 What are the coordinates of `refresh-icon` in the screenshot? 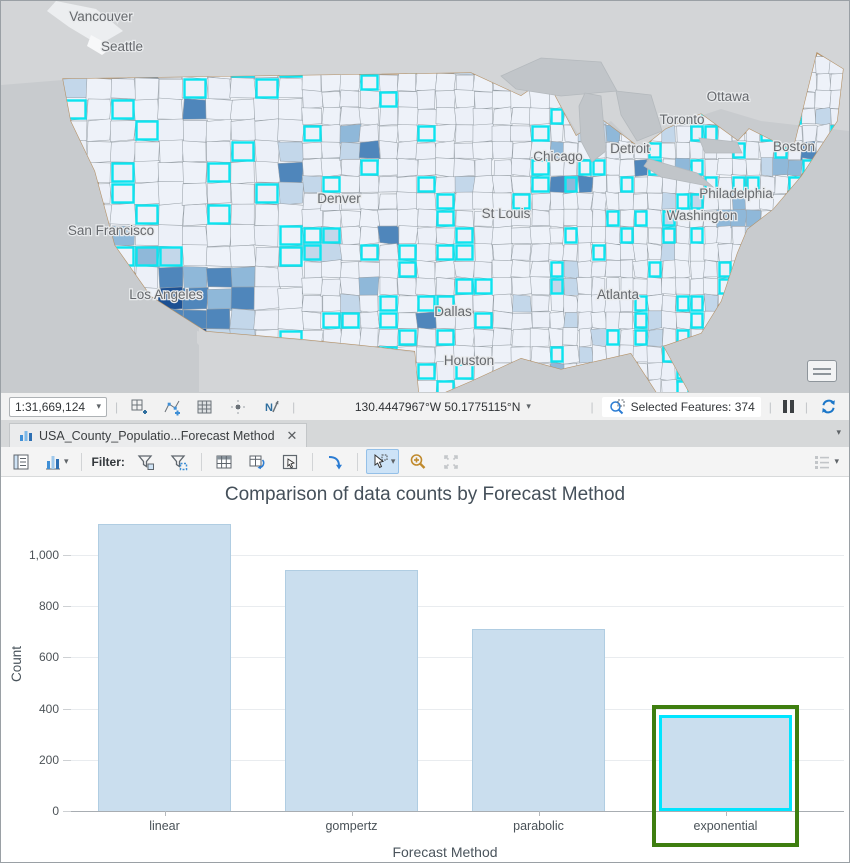 It's located at (828, 406).